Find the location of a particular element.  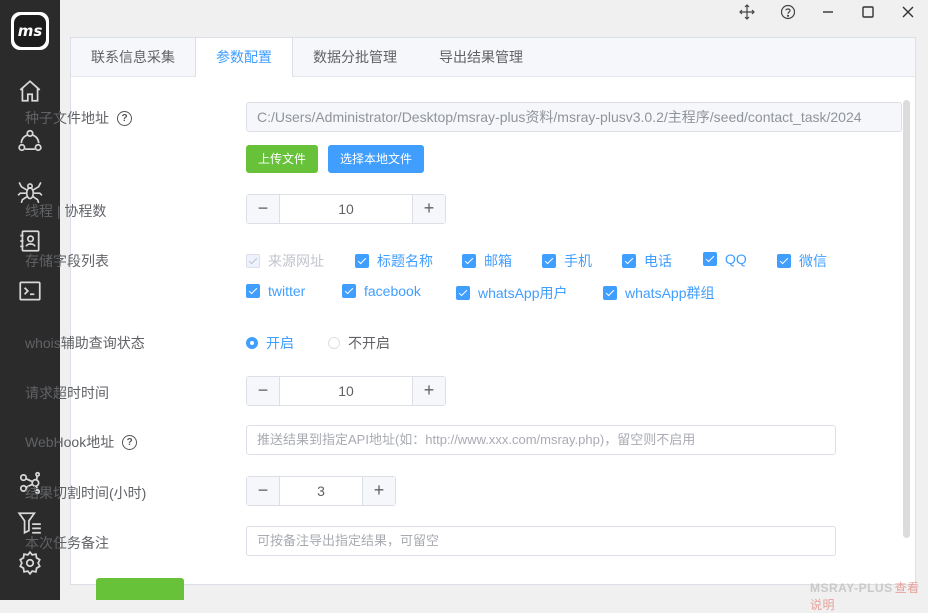

webhook-label-row: WebHook地址 ? is located at coordinates (81, 442).